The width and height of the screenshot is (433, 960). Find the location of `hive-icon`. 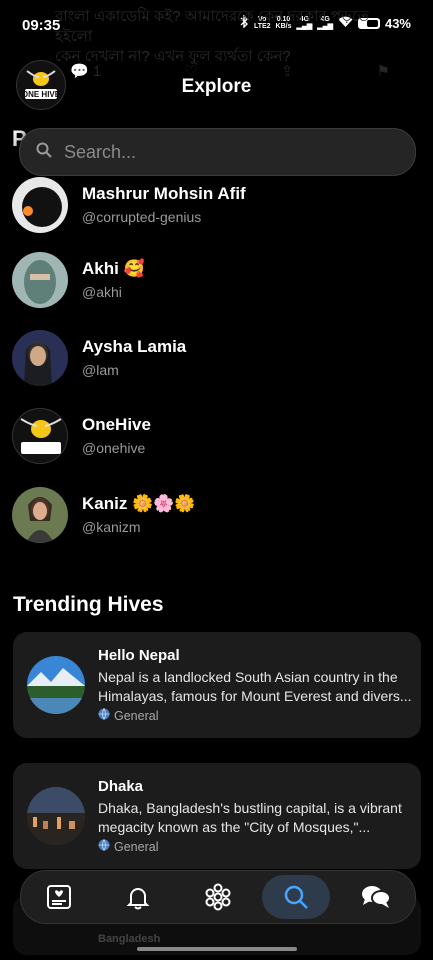

hive-icon is located at coordinates (218, 897).